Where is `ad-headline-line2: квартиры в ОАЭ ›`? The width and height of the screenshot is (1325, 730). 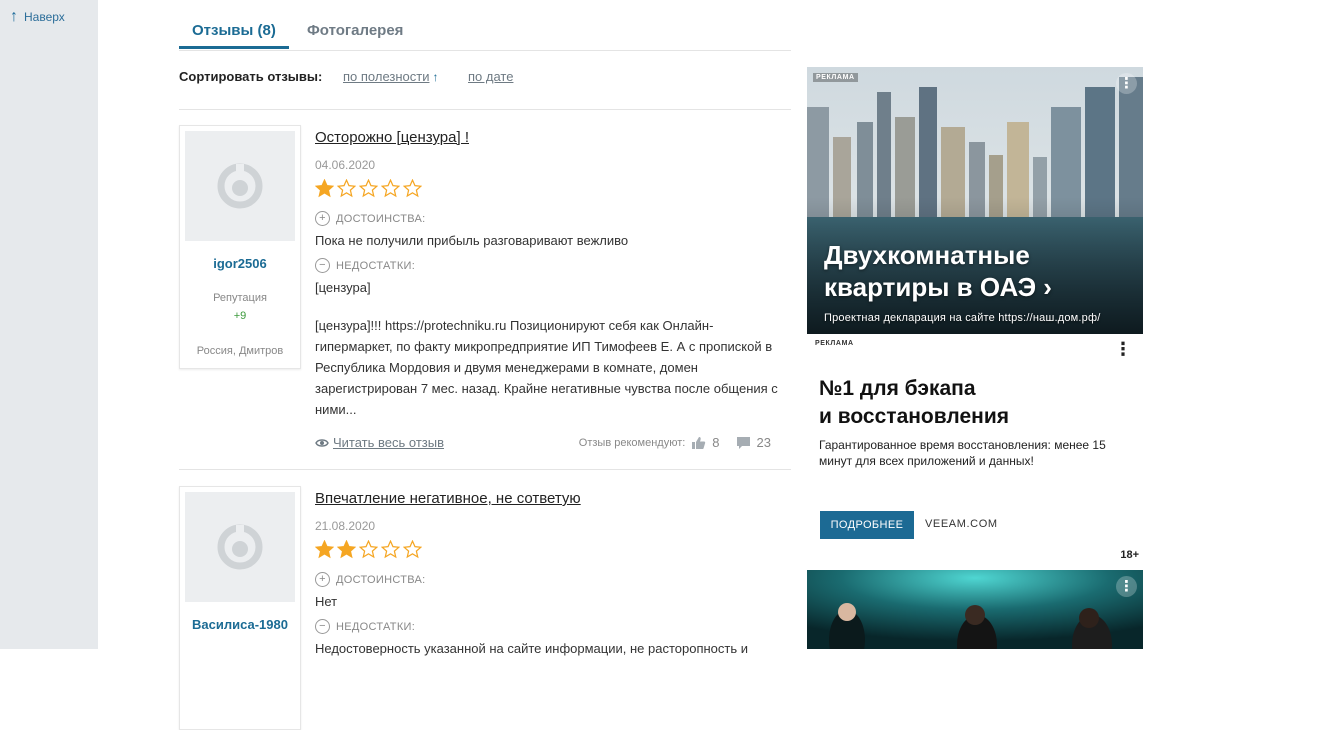
ad-headline-line2: квартиры в ОАЭ › is located at coordinates (938, 287).